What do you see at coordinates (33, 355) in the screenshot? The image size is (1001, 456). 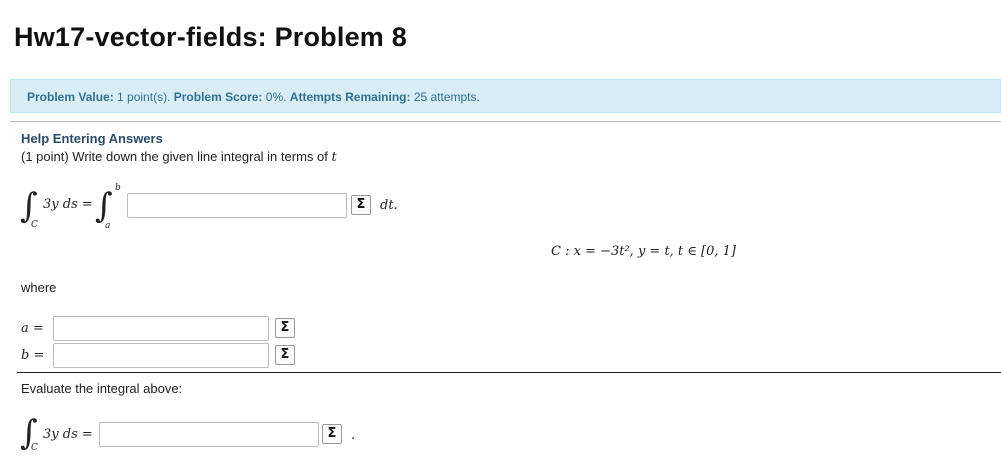 I see `b-label: b =` at bounding box center [33, 355].